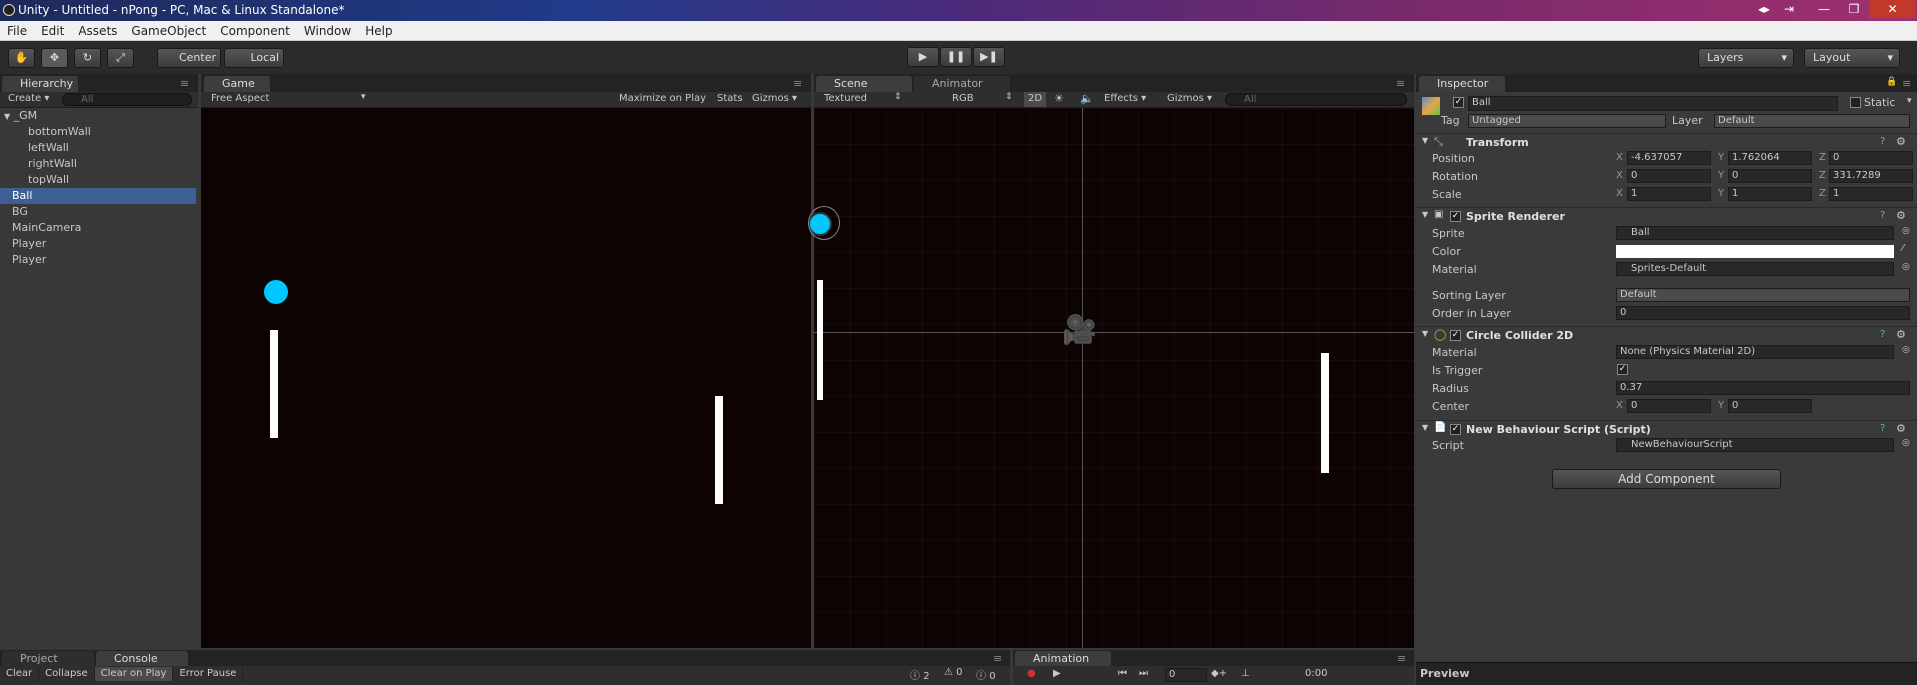 The image size is (1917, 685). I want to click on render-mode-dropdown: RGB, so click(963, 98).